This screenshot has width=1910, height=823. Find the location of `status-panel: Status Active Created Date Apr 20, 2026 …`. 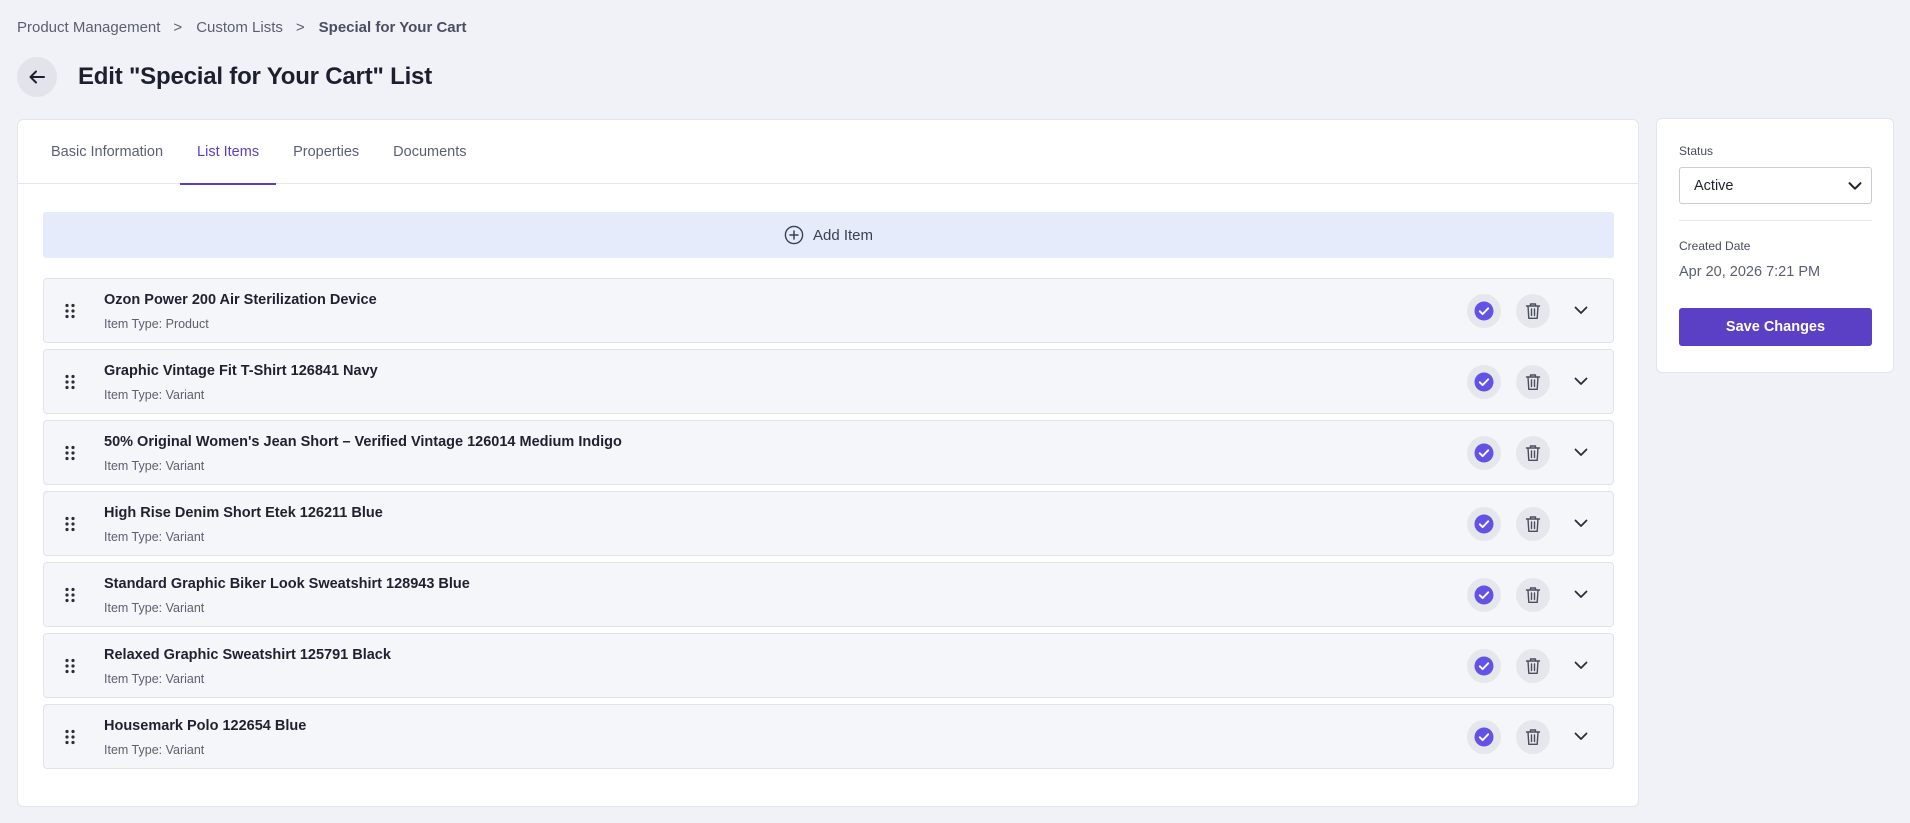

status-panel: Status Active Created Date Apr 20, 2026 … is located at coordinates (1775, 245).